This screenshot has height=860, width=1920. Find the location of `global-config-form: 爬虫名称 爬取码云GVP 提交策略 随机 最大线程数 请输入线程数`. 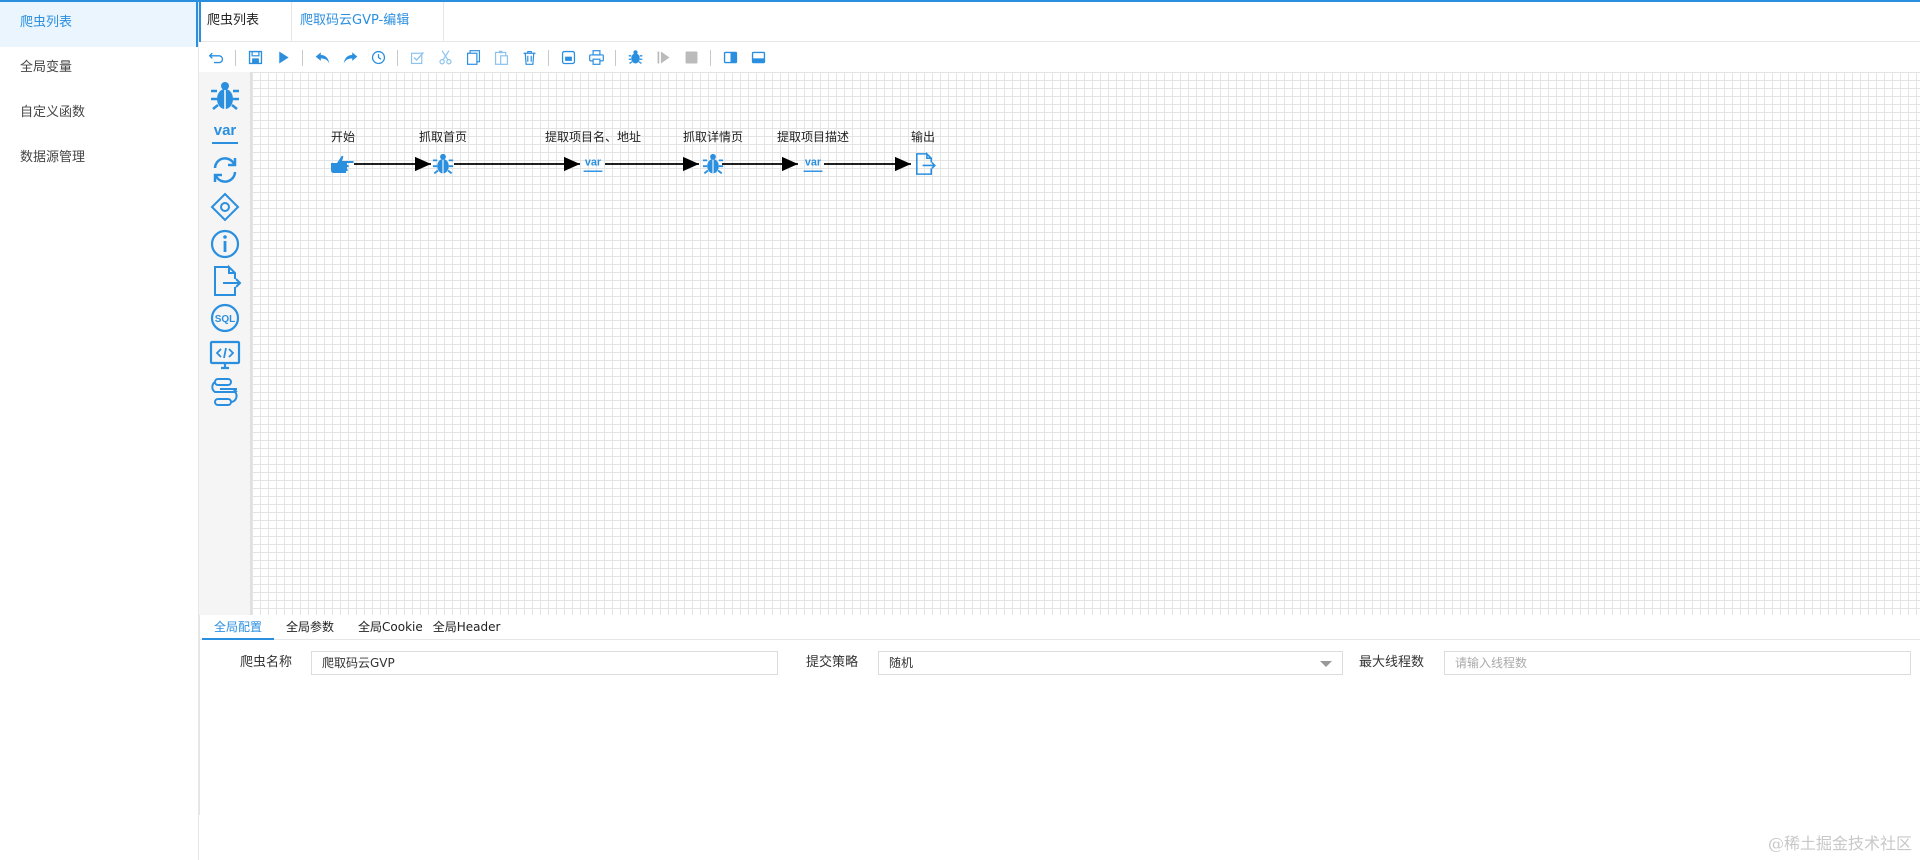

global-config-form: 爬虫名称 爬取码云GVP 提交策略 随机 最大线程数 请输入线程数 is located at coordinates (1060, 664).